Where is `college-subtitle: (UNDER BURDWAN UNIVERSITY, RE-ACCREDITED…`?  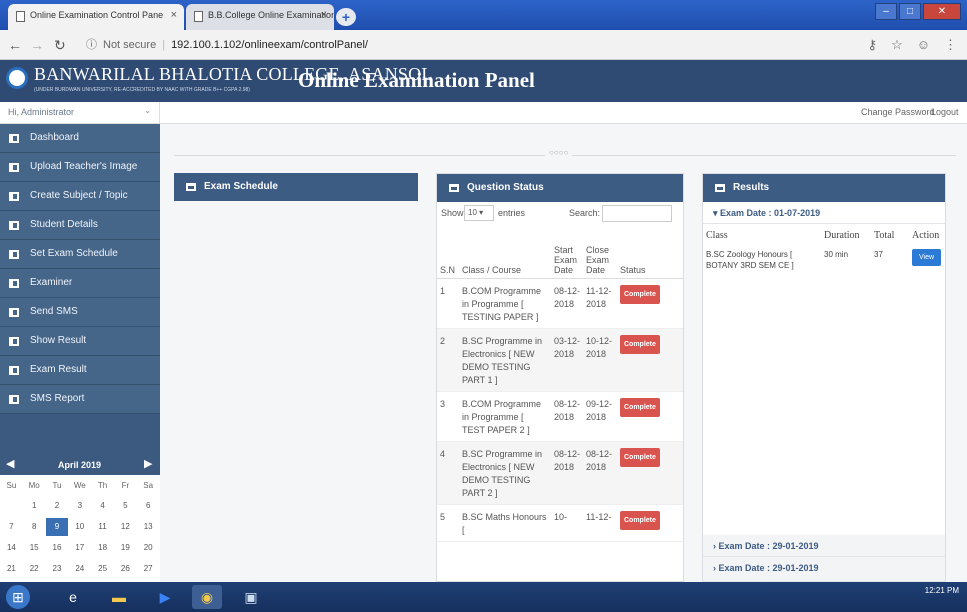
college-subtitle: (UNDER BURDWAN UNIVERSITY, RE-ACCREDITED… is located at coordinates (142, 90).